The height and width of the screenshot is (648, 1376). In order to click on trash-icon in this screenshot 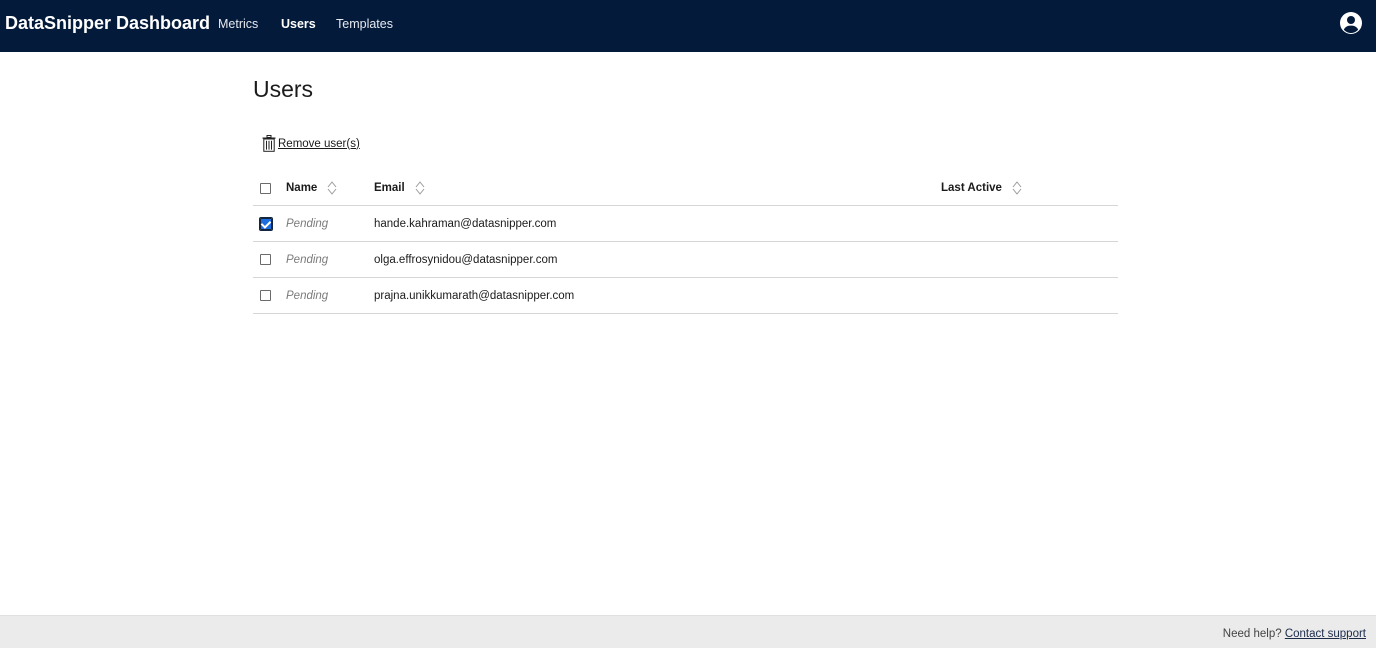, I will do `click(269, 143)`.